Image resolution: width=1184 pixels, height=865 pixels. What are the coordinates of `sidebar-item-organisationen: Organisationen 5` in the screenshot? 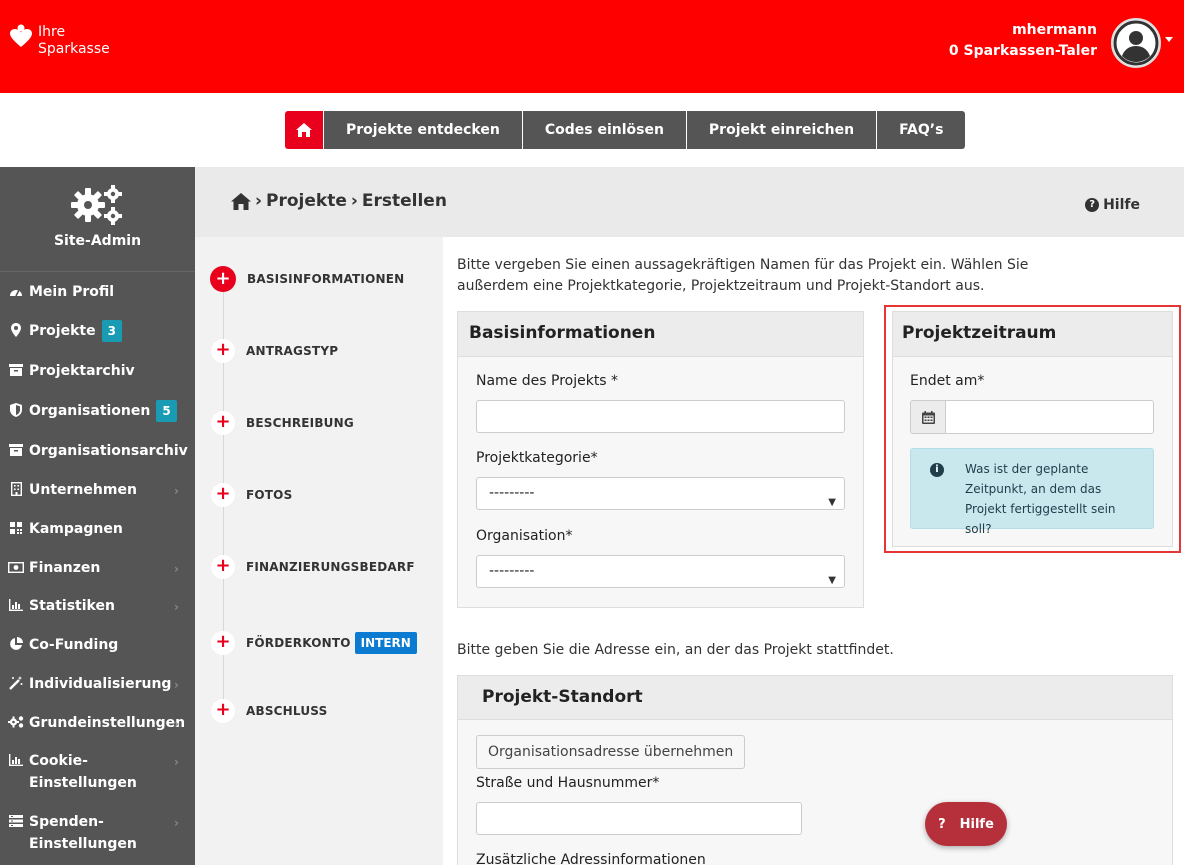 It's located at (88, 411).